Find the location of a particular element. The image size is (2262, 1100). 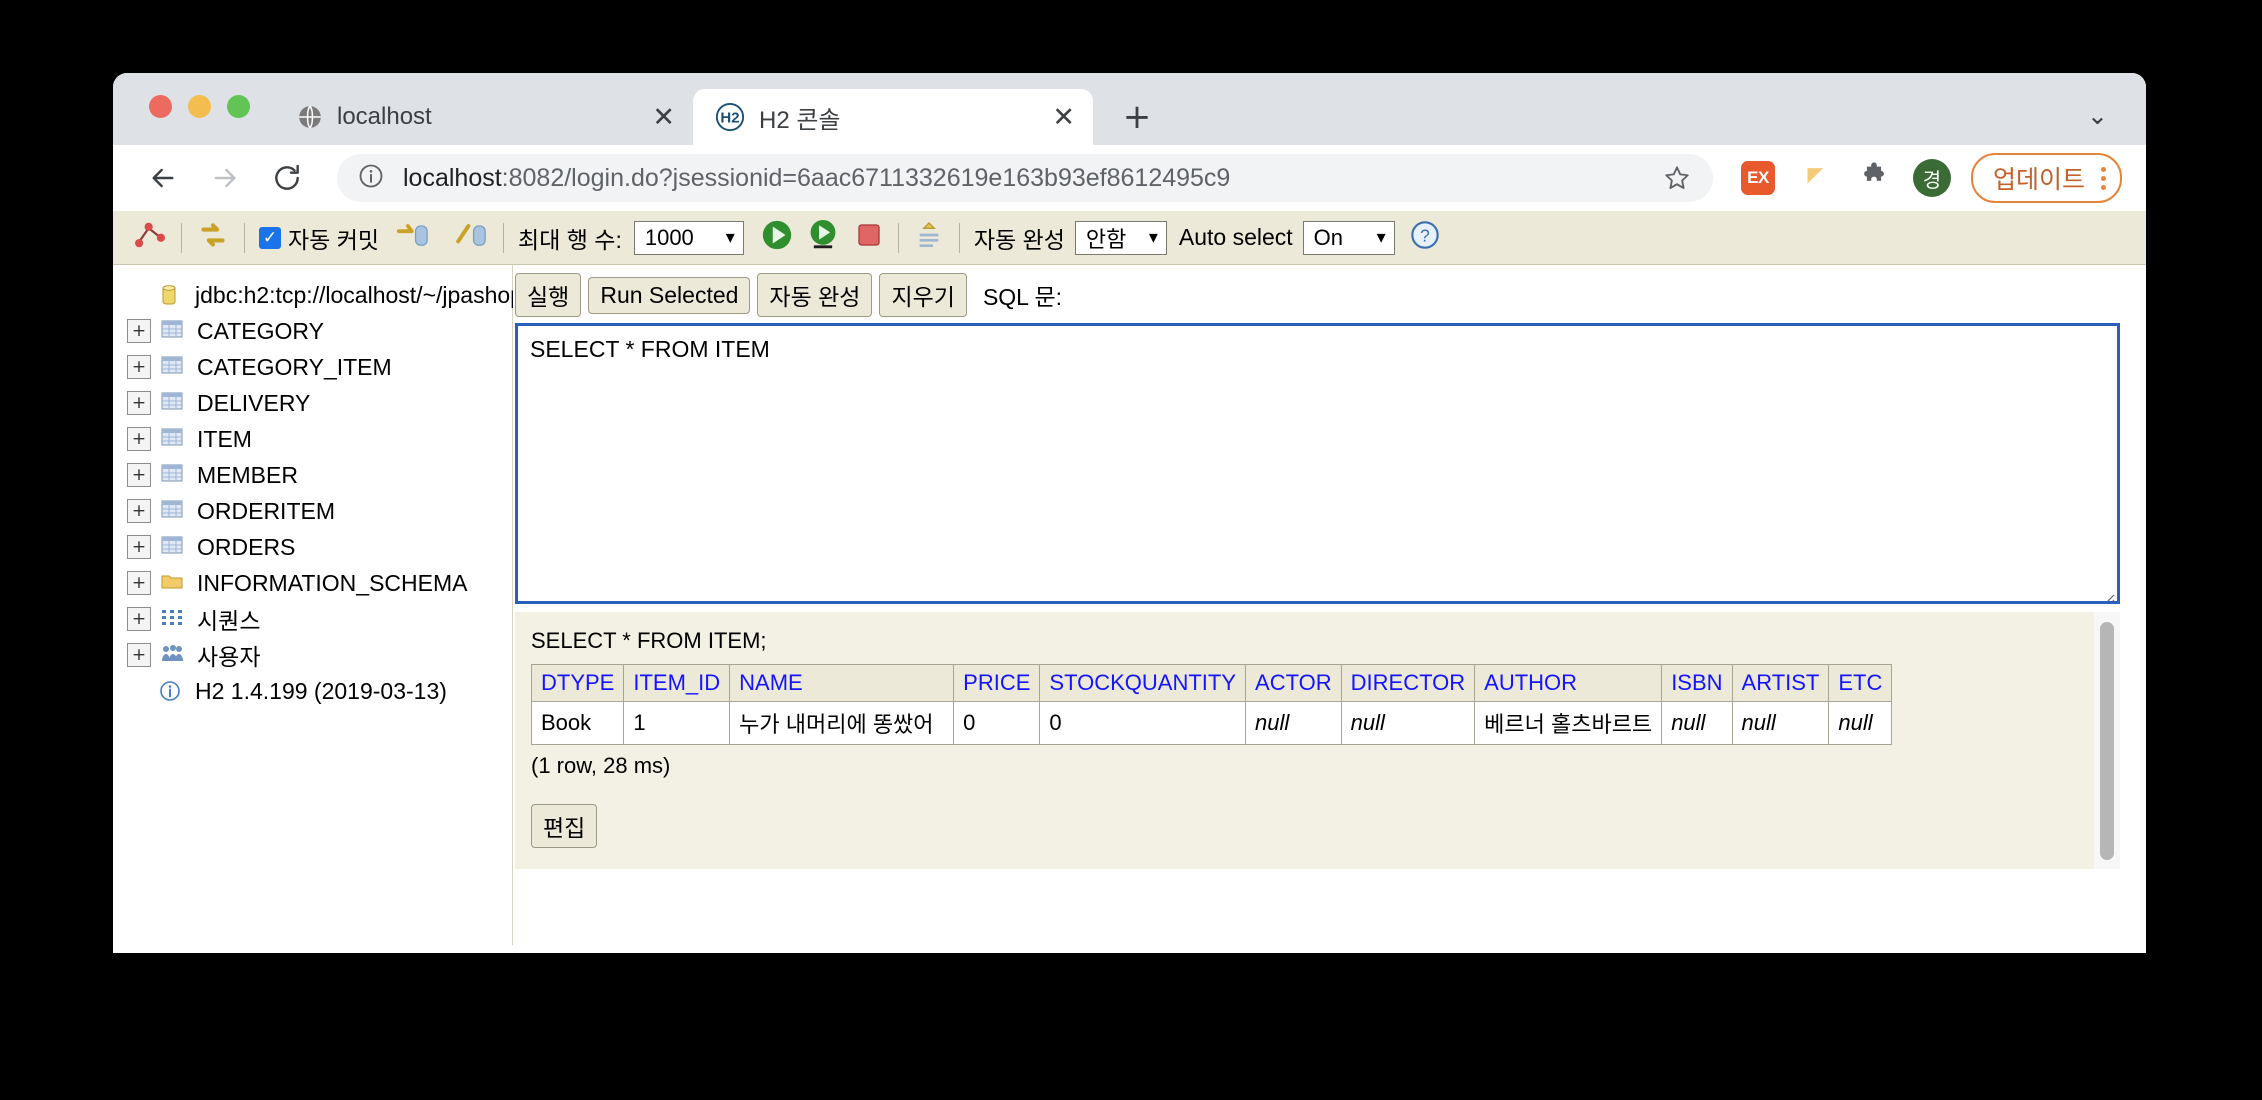

column-header-author: AUTHOR is located at coordinates (1568, 683).